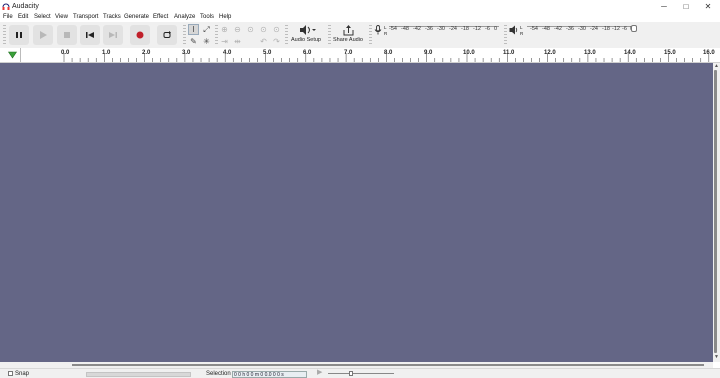 The width and height of the screenshot is (720, 378). I want to click on stop-icon, so click(67, 35).